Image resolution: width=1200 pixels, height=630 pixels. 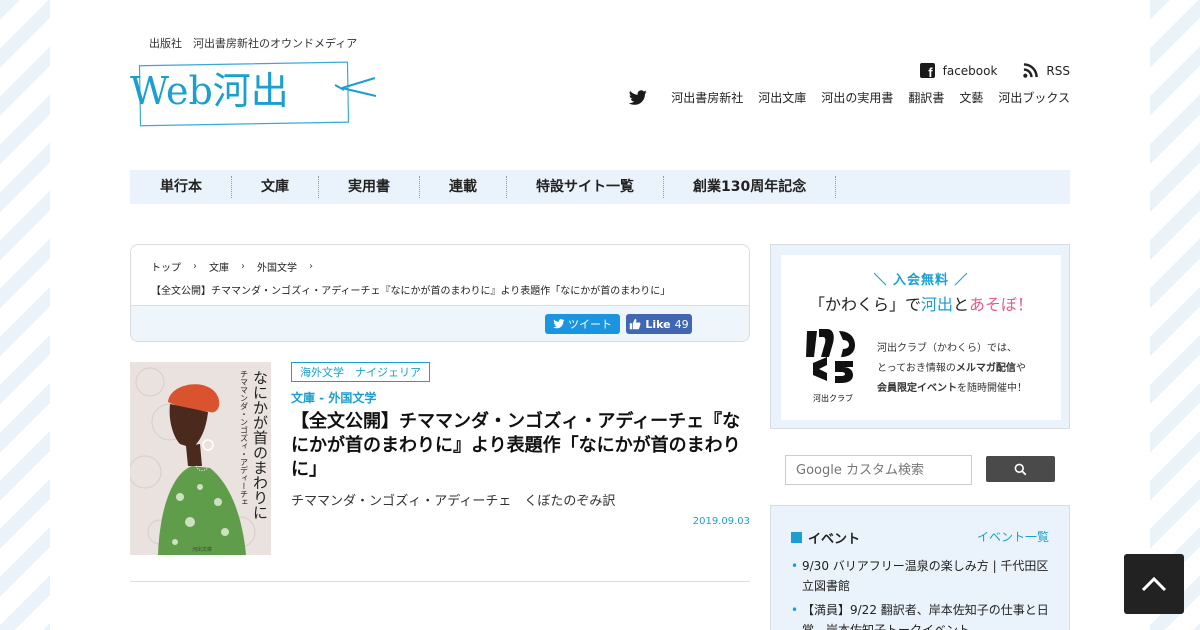 What do you see at coordinates (796, 537) in the screenshot?
I see `square-bullet-icon` at bounding box center [796, 537].